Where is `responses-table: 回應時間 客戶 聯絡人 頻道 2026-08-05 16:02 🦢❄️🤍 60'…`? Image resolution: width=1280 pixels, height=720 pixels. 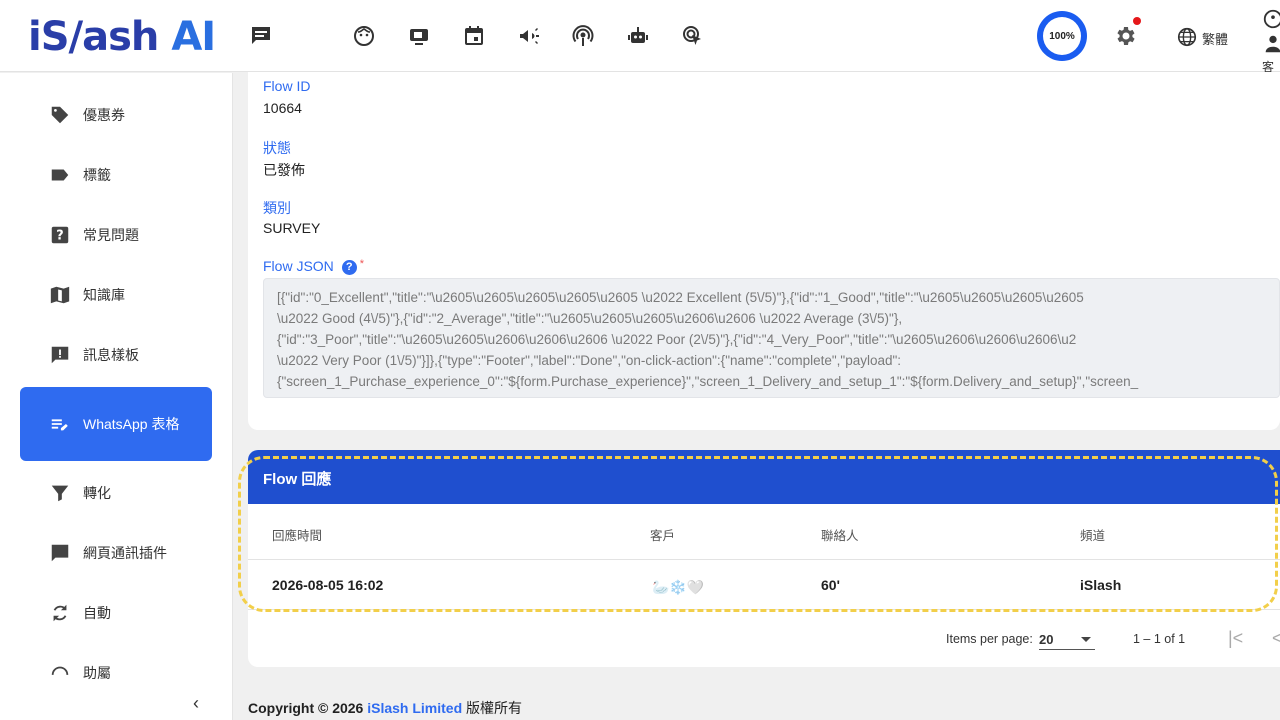
responses-table: 回應時間 客戶 聯絡人 頻道 2026-08-05 16:02 🦢❄️🤍 60'… is located at coordinates (764, 557).